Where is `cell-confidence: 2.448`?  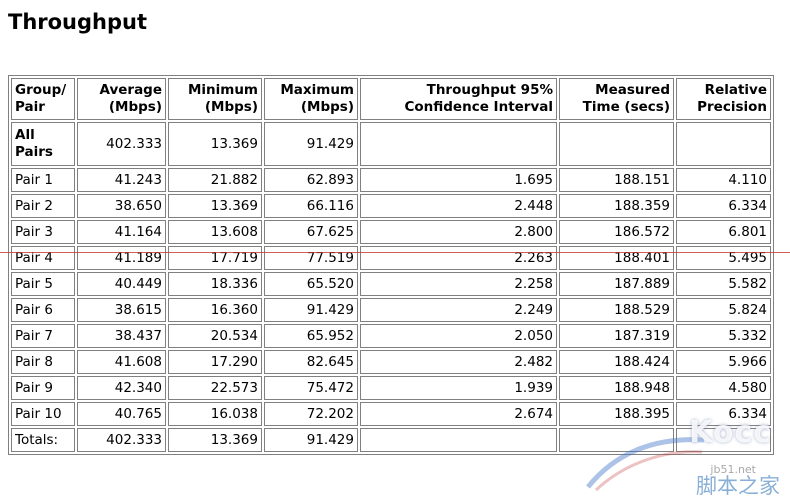 cell-confidence: 2.448 is located at coordinates (458, 206).